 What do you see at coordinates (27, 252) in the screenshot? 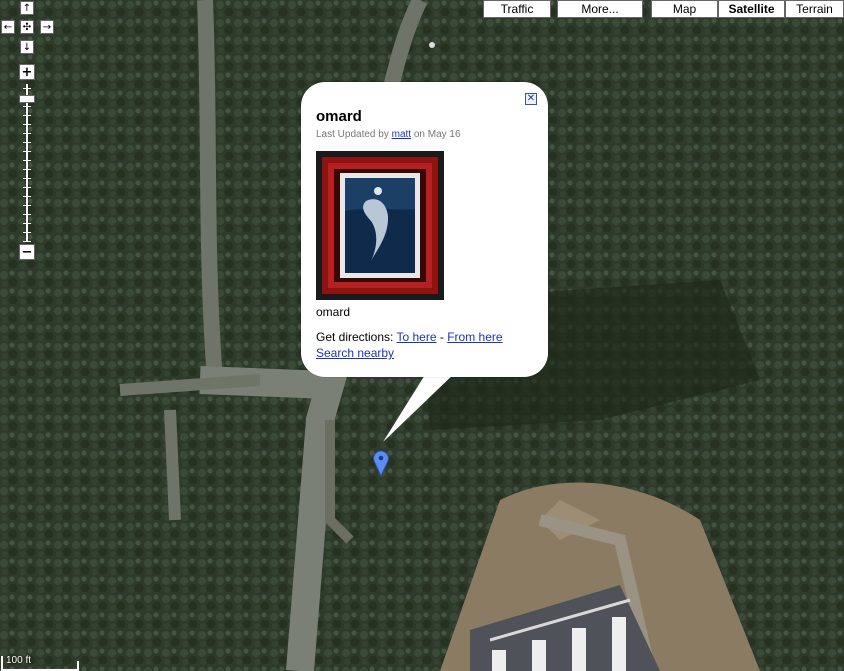
I see `zoom-out-button: −` at bounding box center [27, 252].